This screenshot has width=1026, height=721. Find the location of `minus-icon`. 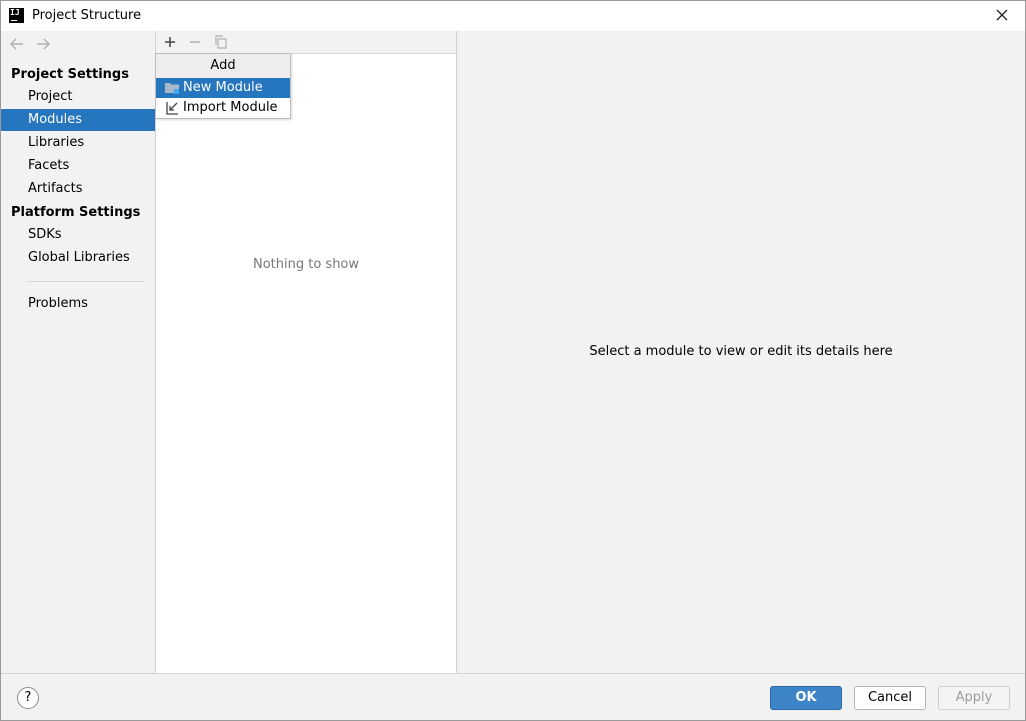

minus-icon is located at coordinates (195, 42).